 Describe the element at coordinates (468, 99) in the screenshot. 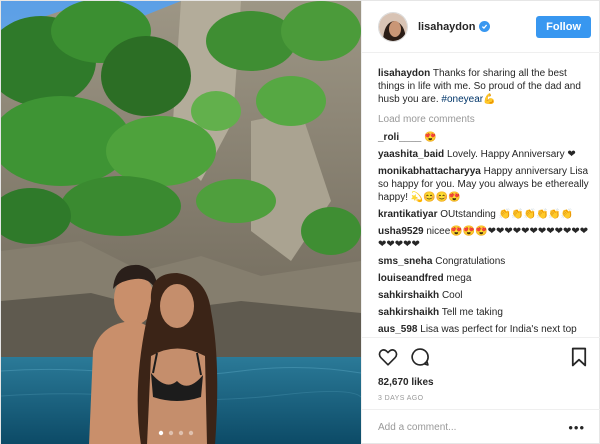

I see `caption-hashtag: #oneyear💪` at that location.